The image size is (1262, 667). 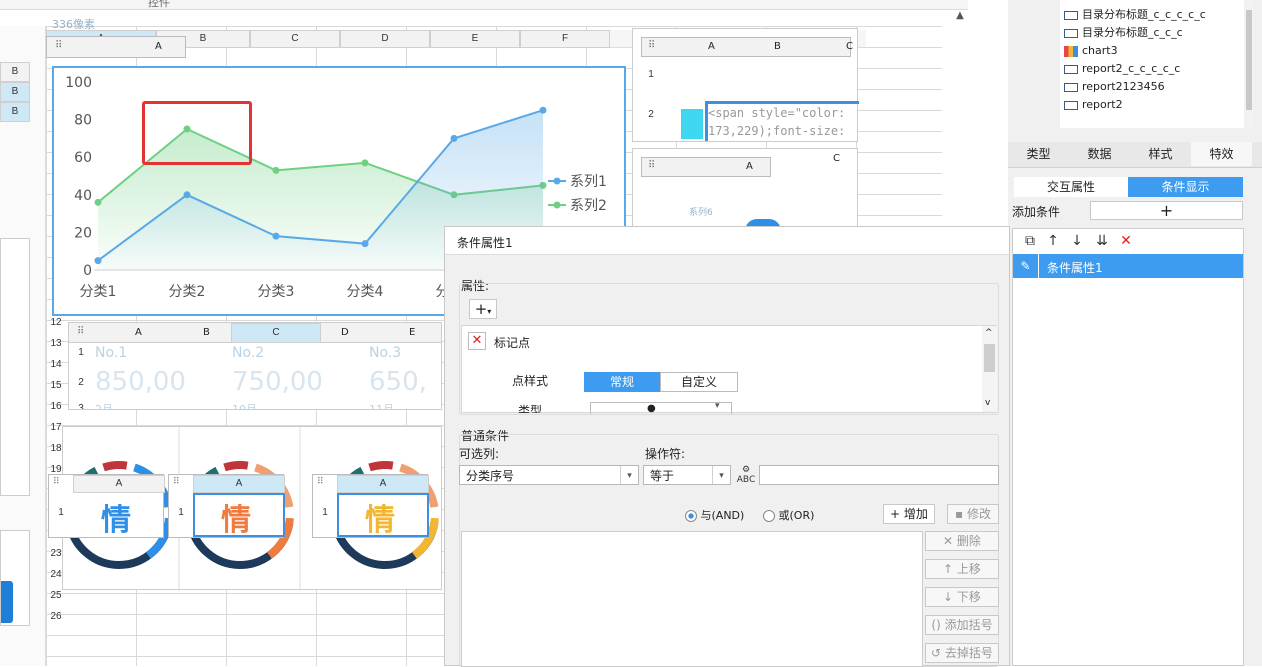 I want to click on radio-and: 与(AND), so click(x=714, y=515).